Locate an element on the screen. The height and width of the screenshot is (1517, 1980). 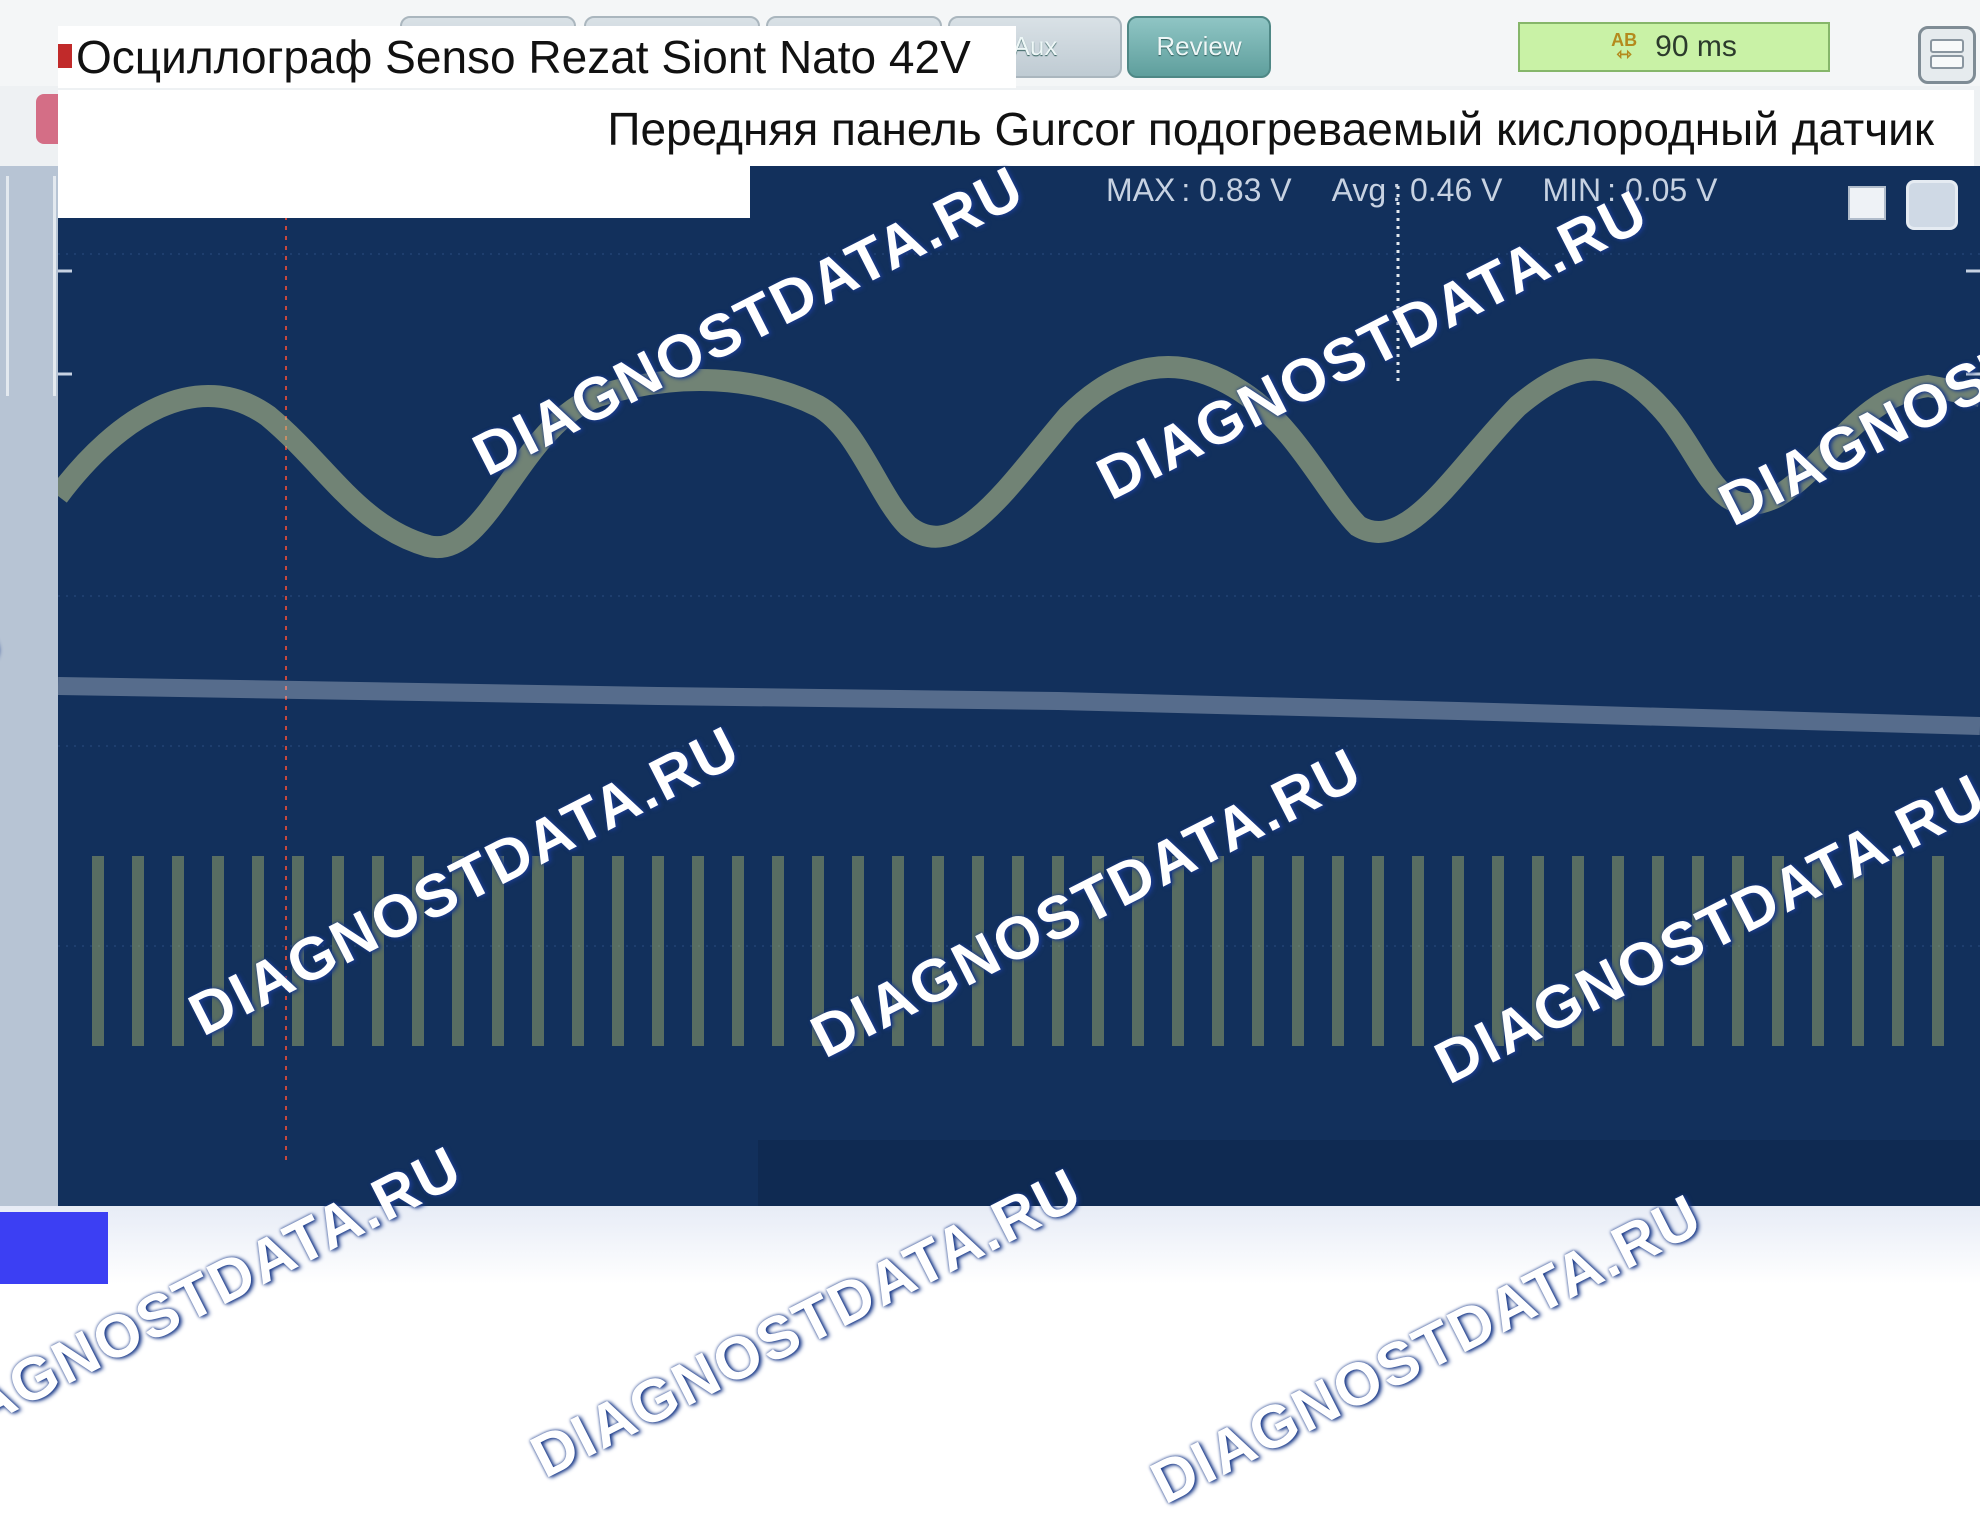
ab-cursor-icon: AB ⇿ is located at coordinates (1624, 47).